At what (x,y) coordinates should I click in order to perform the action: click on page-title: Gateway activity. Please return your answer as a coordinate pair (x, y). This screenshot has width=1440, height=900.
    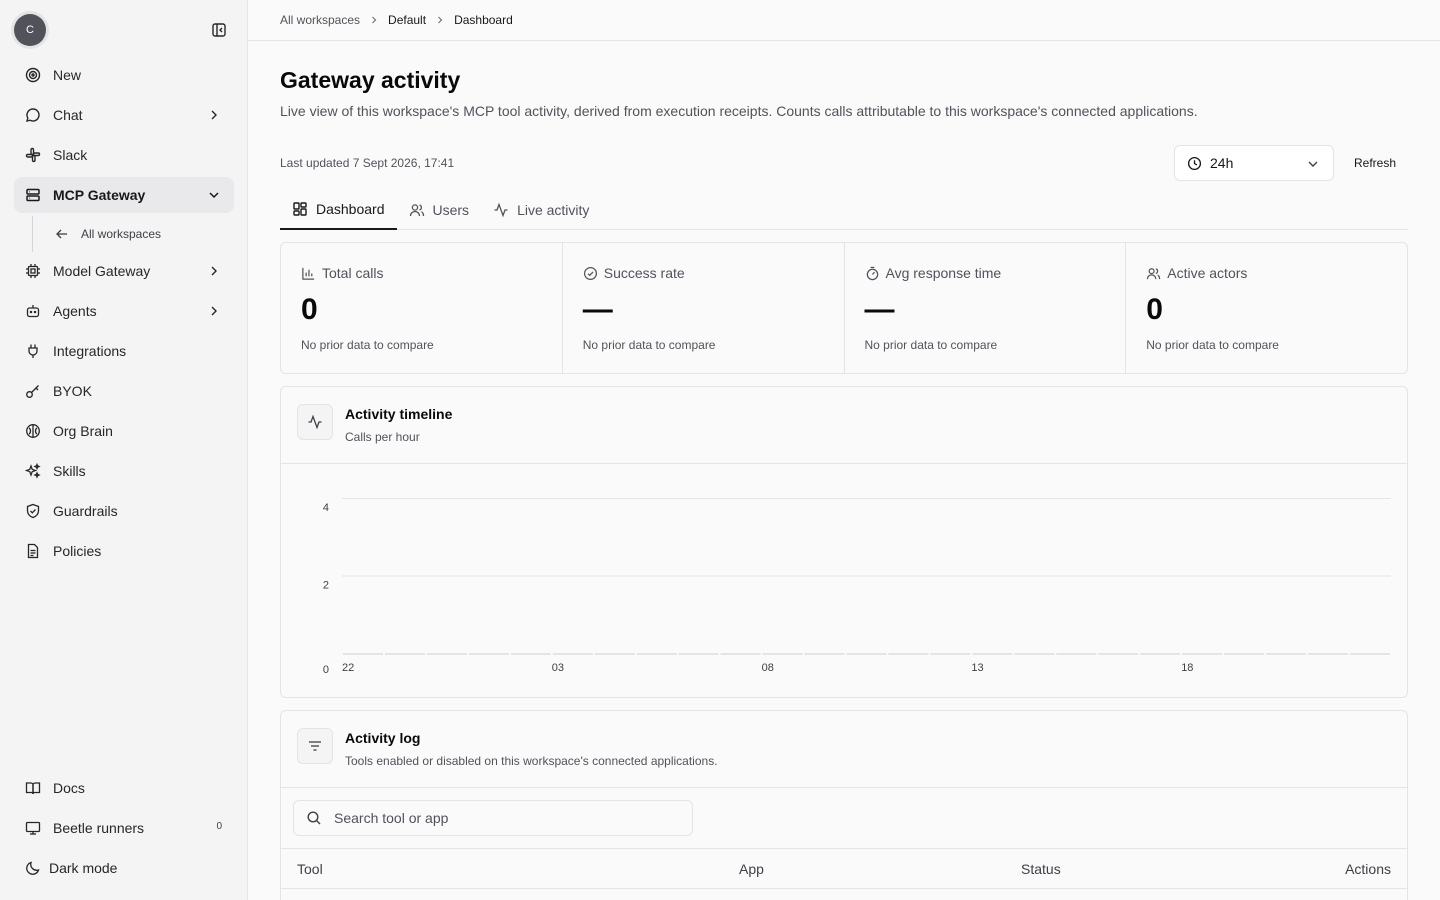
    Looking at the image, I should click on (370, 80).